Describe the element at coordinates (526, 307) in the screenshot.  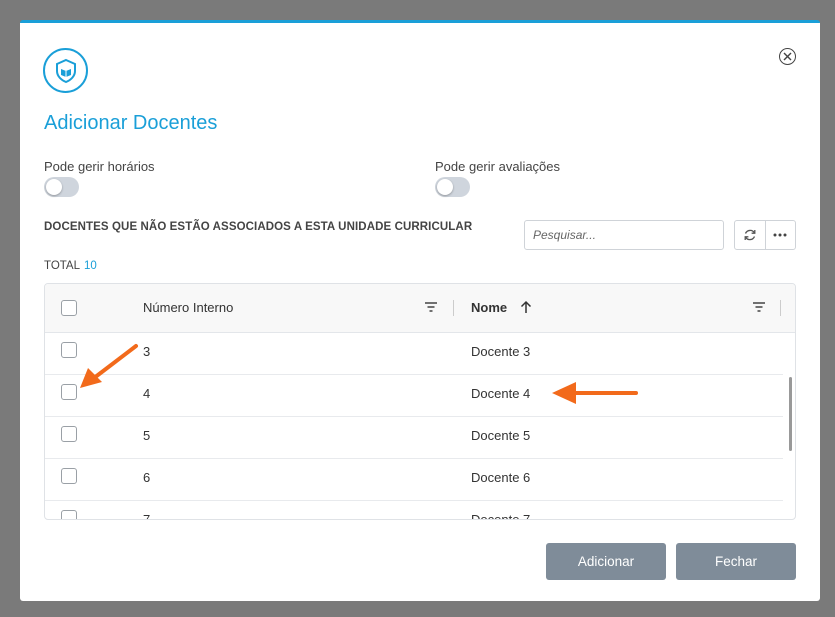
I see `arrow-up-icon` at that location.